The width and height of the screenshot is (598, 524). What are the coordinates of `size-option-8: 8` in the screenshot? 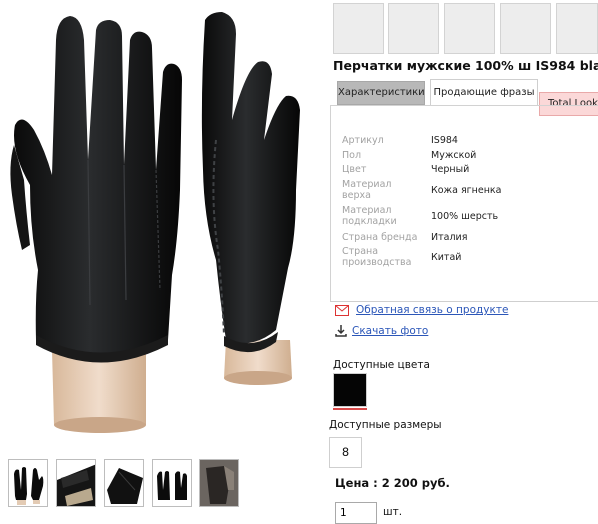 It's located at (345, 452).